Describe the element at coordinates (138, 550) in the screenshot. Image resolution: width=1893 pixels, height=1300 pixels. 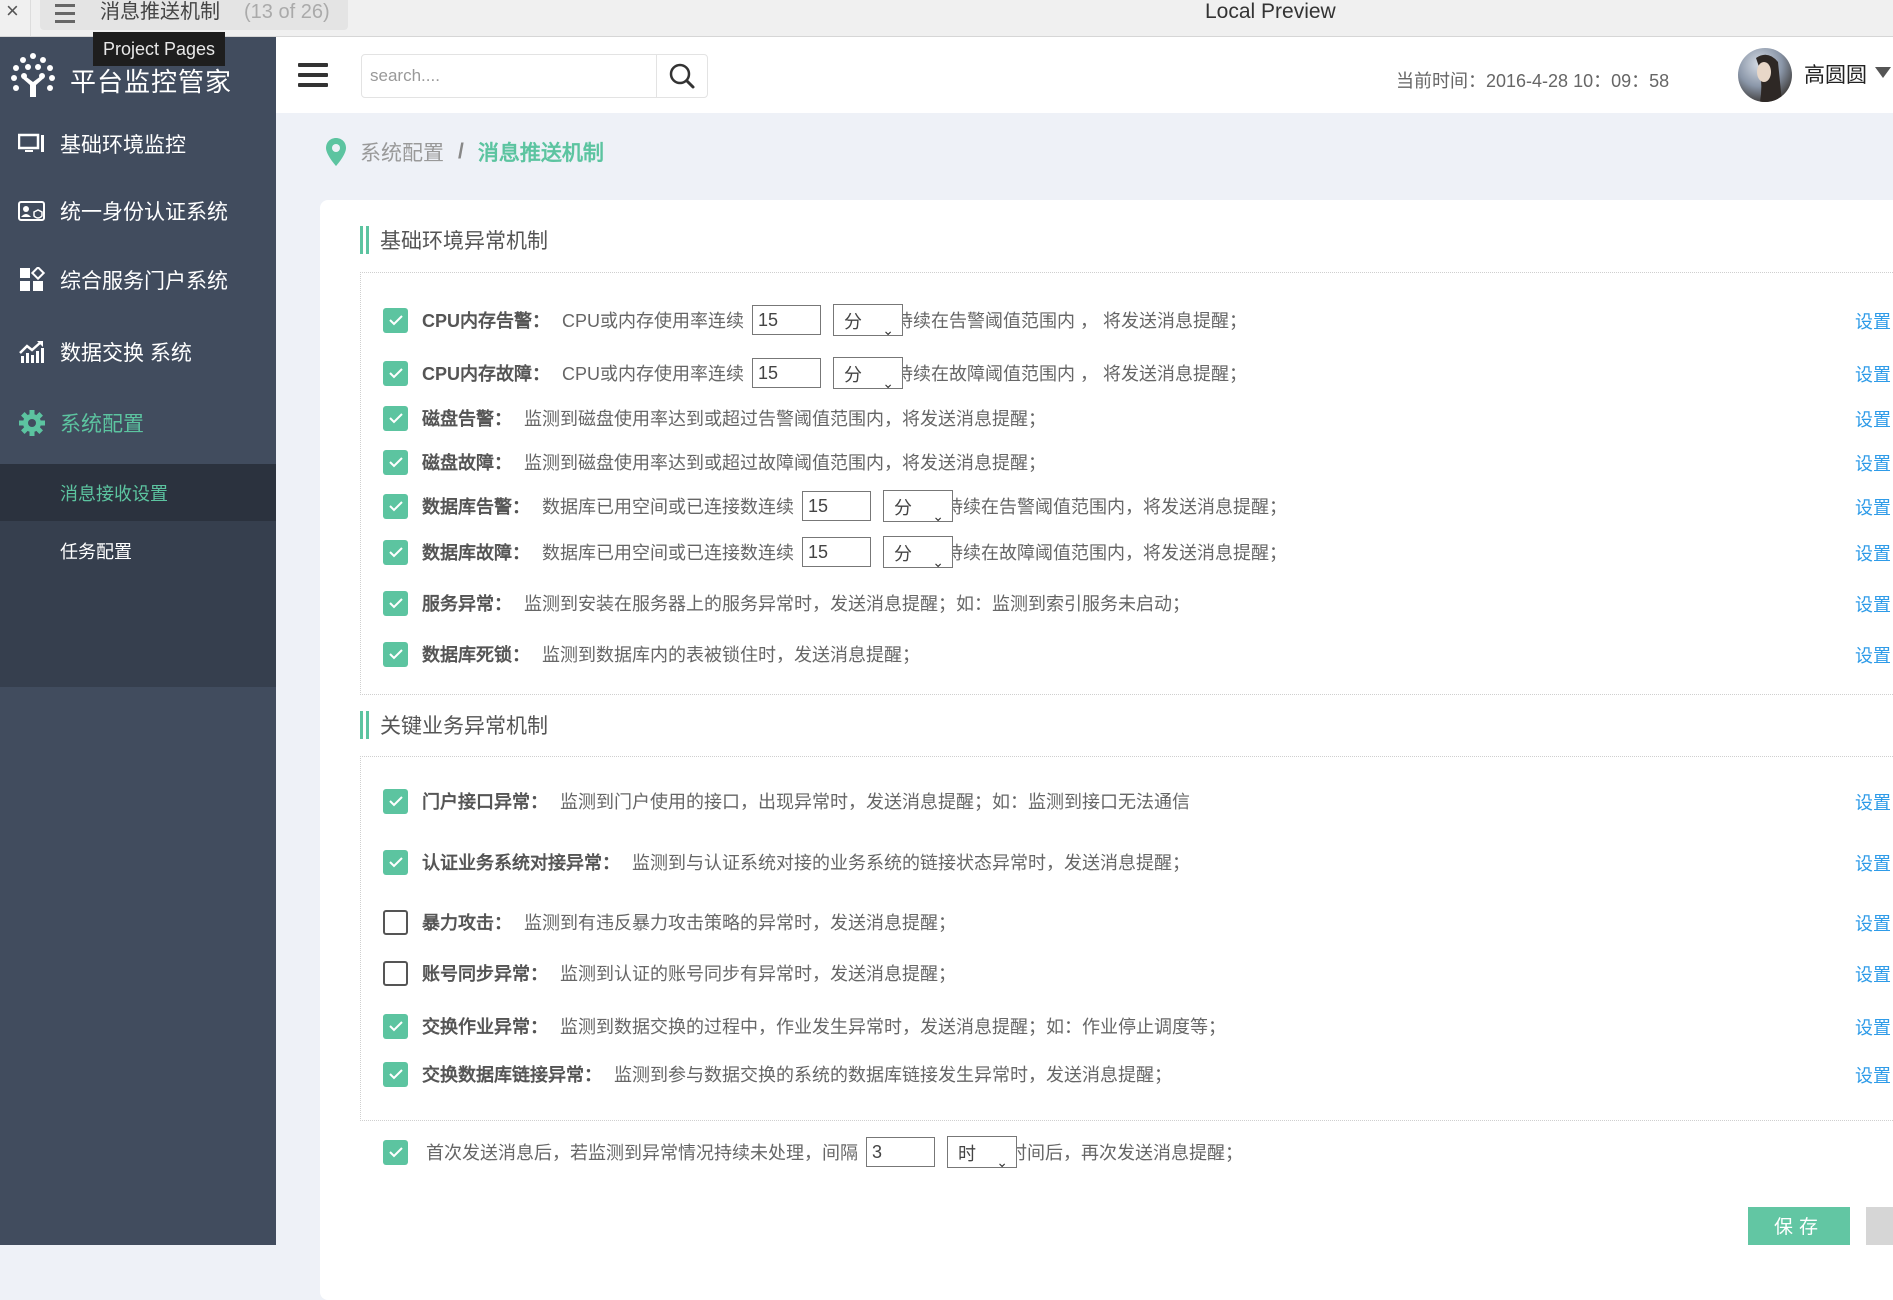
I see `sidebar-subitem-task-config: 任务配置` at that location.